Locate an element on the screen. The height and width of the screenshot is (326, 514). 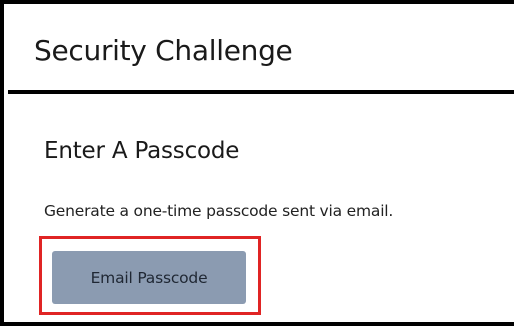
email-passcode-button: Email Passcode is located at coordinates (149, 277).